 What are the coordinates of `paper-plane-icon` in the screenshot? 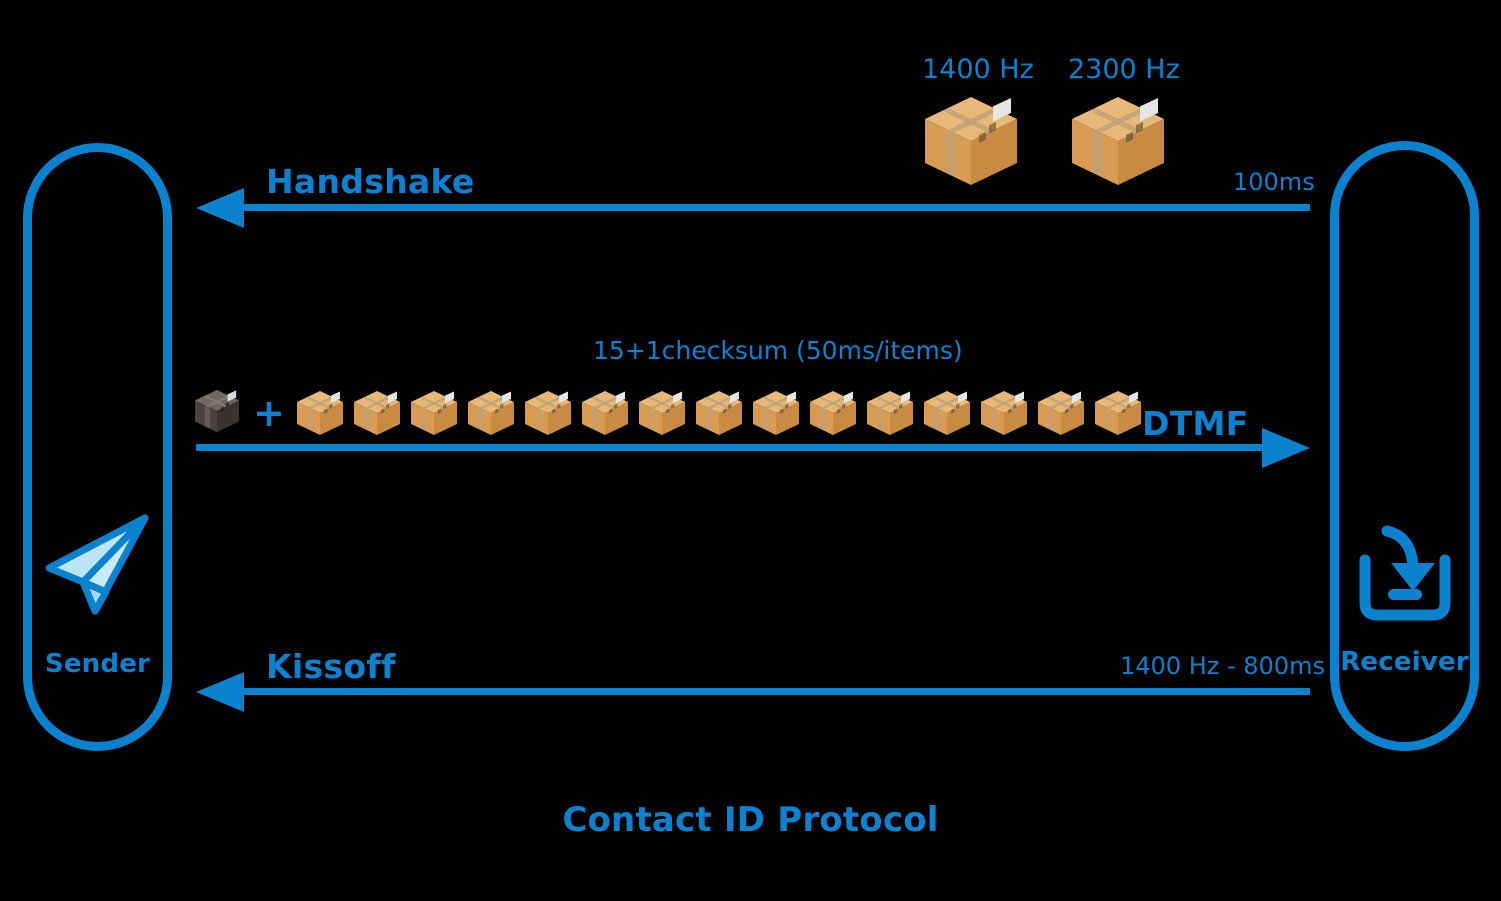 It's located at (98, 566).